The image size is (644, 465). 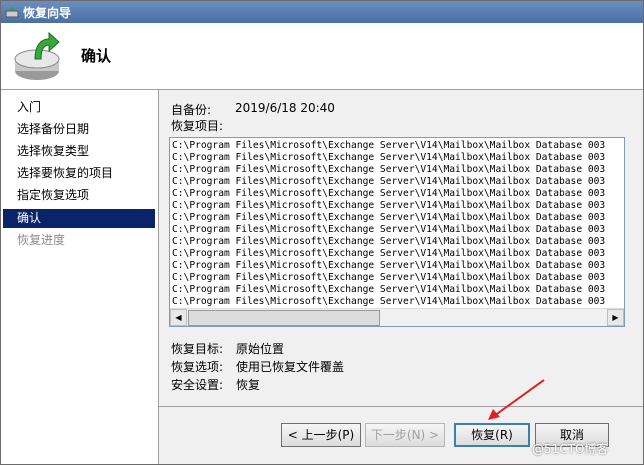 I want to click on backup-from-value: 2019/6/18 20:40, so click(x=285, y=108).